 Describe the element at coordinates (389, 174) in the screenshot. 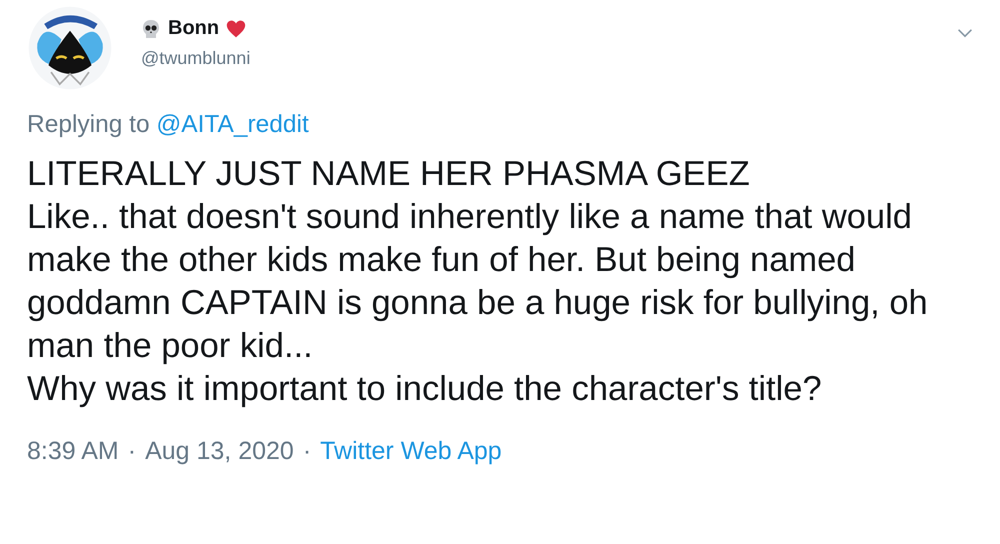

I see `tweet-text: LITERALLY JUST NAME HER PHASMA GEEZ` at that location.